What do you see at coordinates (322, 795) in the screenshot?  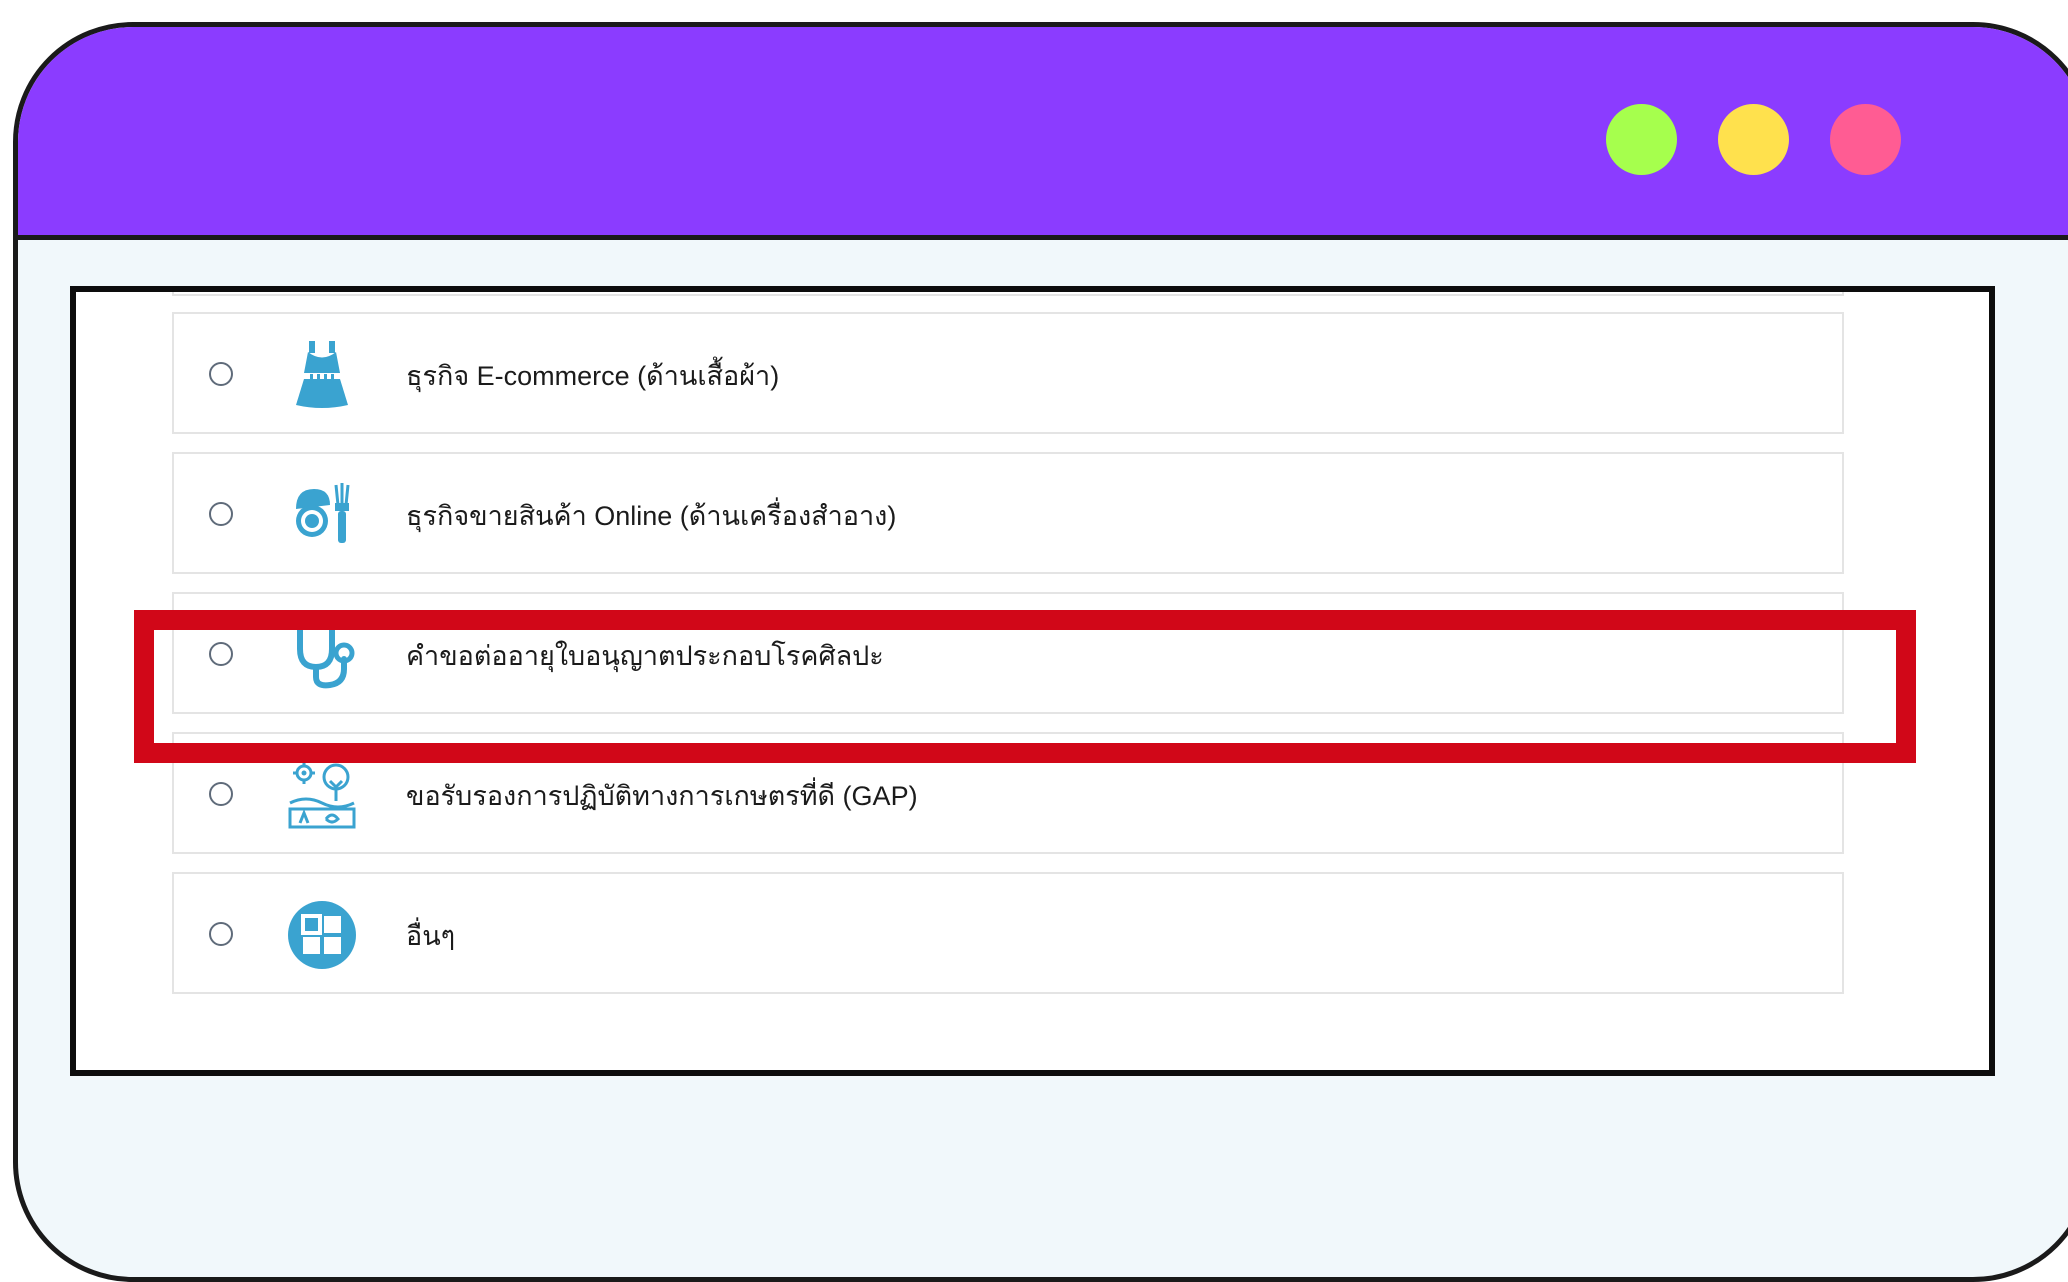 I see `farm-icon` at bounding box center [322, 795].